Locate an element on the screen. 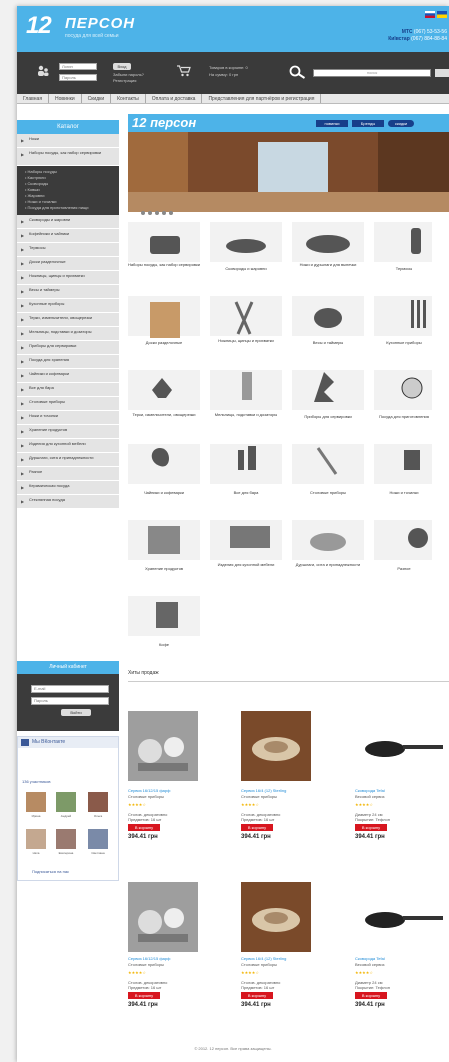 Image resolution: width=449 pixels, height=1062 pixels. sidebar-item: Весы и таймеры is located at coordinates (68, 292).